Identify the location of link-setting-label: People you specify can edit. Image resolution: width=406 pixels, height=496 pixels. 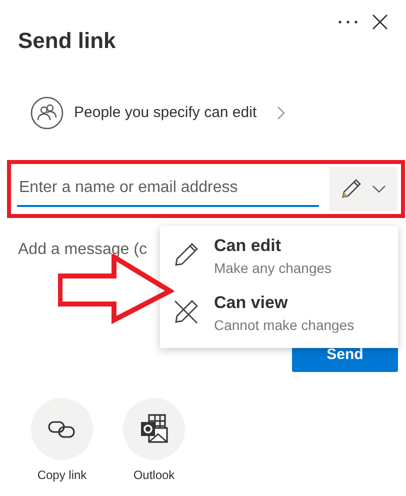
(165, 112).